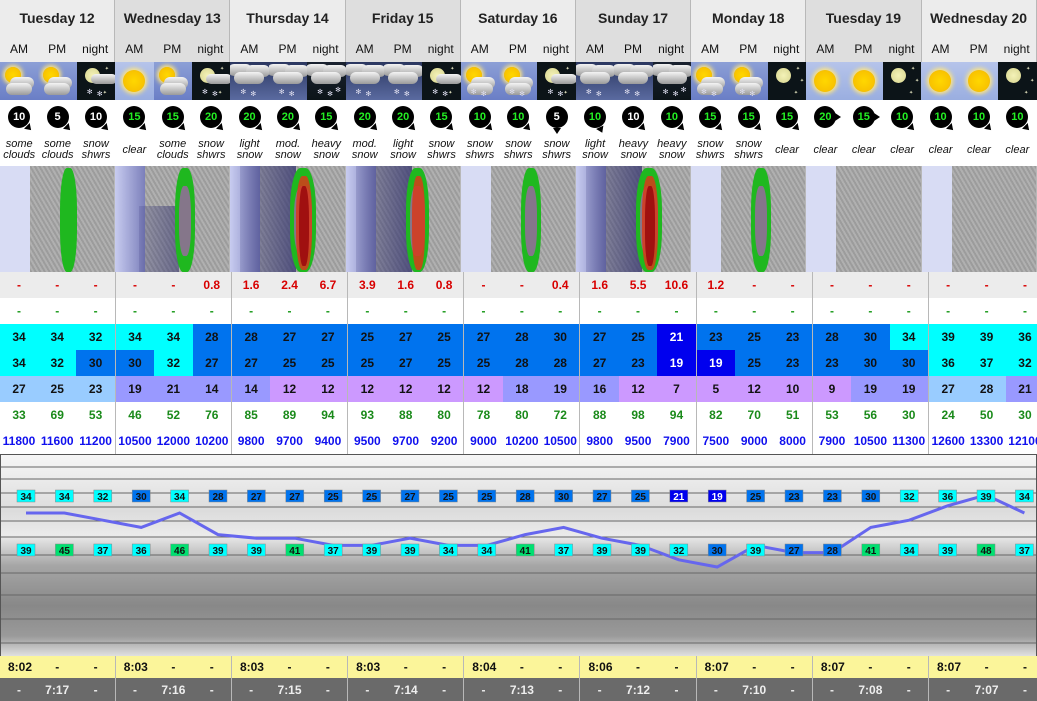 The height and width of the screenshot is (701, 1037). What do you see at coordinates (173, 18) in the screenshot?
I see `day-header: Wednesday 13` at bounding box center [173, 18].